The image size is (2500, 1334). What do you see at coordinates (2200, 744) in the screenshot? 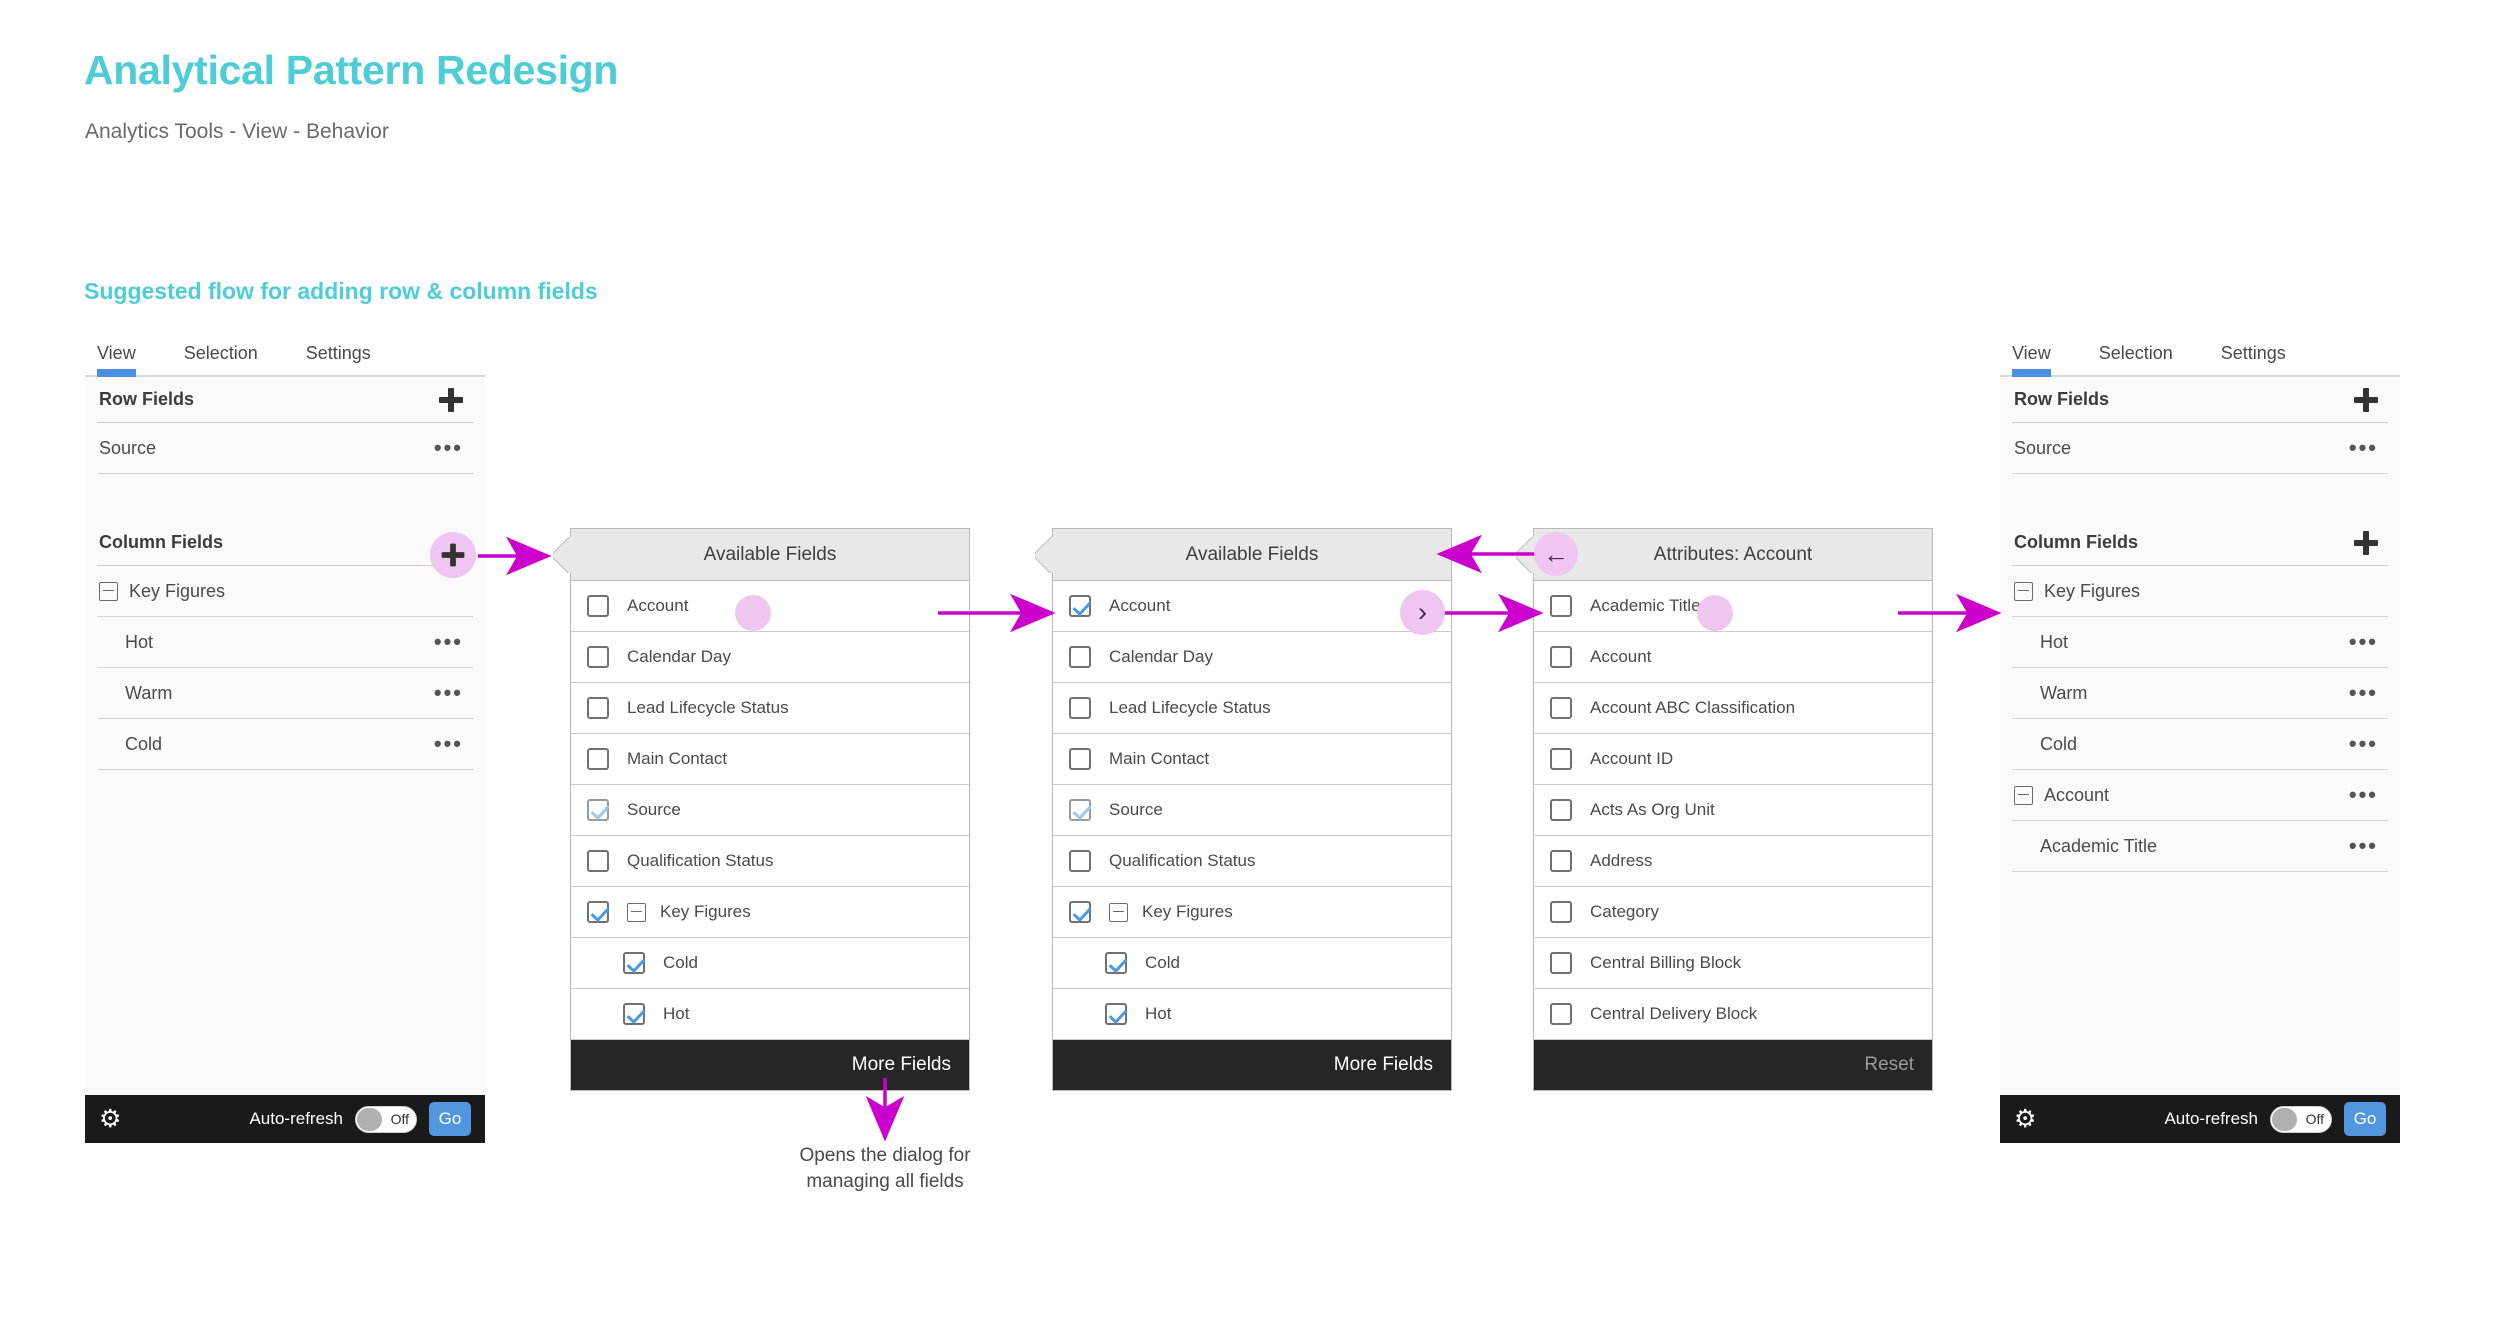
I see `right-col-field-cold: Cold •••` at bounding box center [2200, 744].